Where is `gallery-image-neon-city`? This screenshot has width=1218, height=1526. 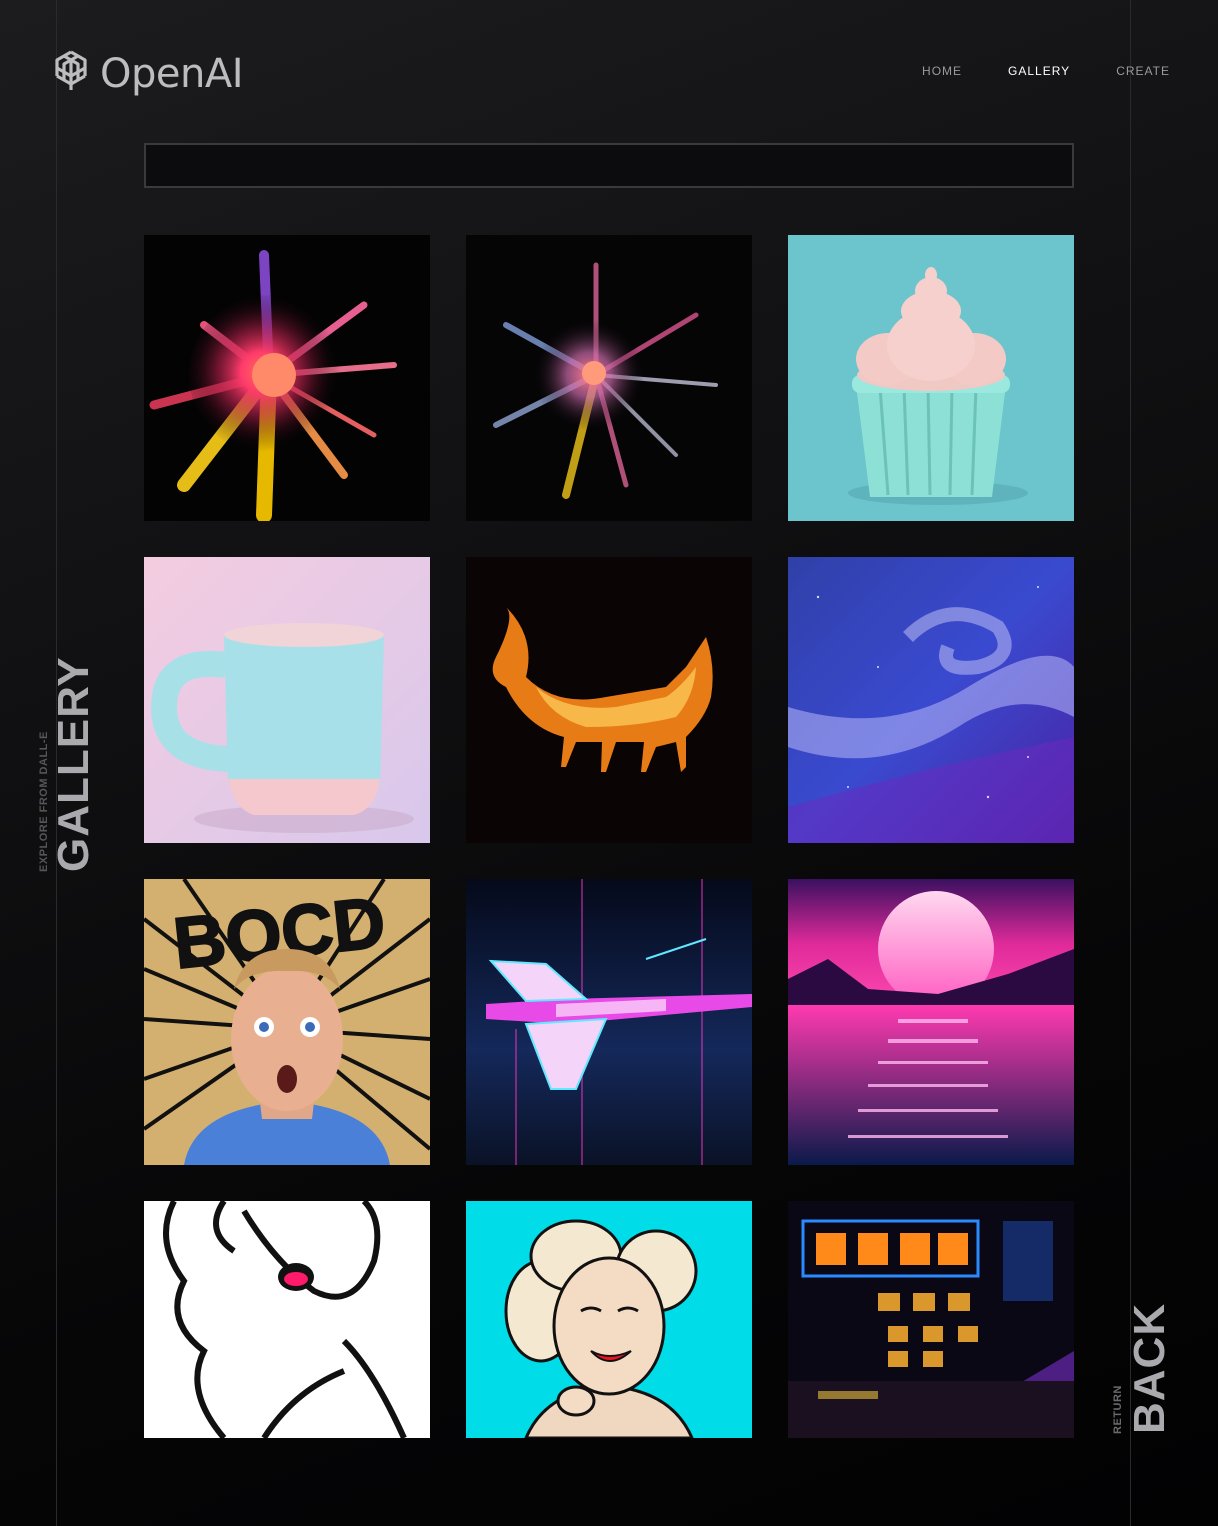
gallery-image-neon-city is located at coordinates (931, 1319).